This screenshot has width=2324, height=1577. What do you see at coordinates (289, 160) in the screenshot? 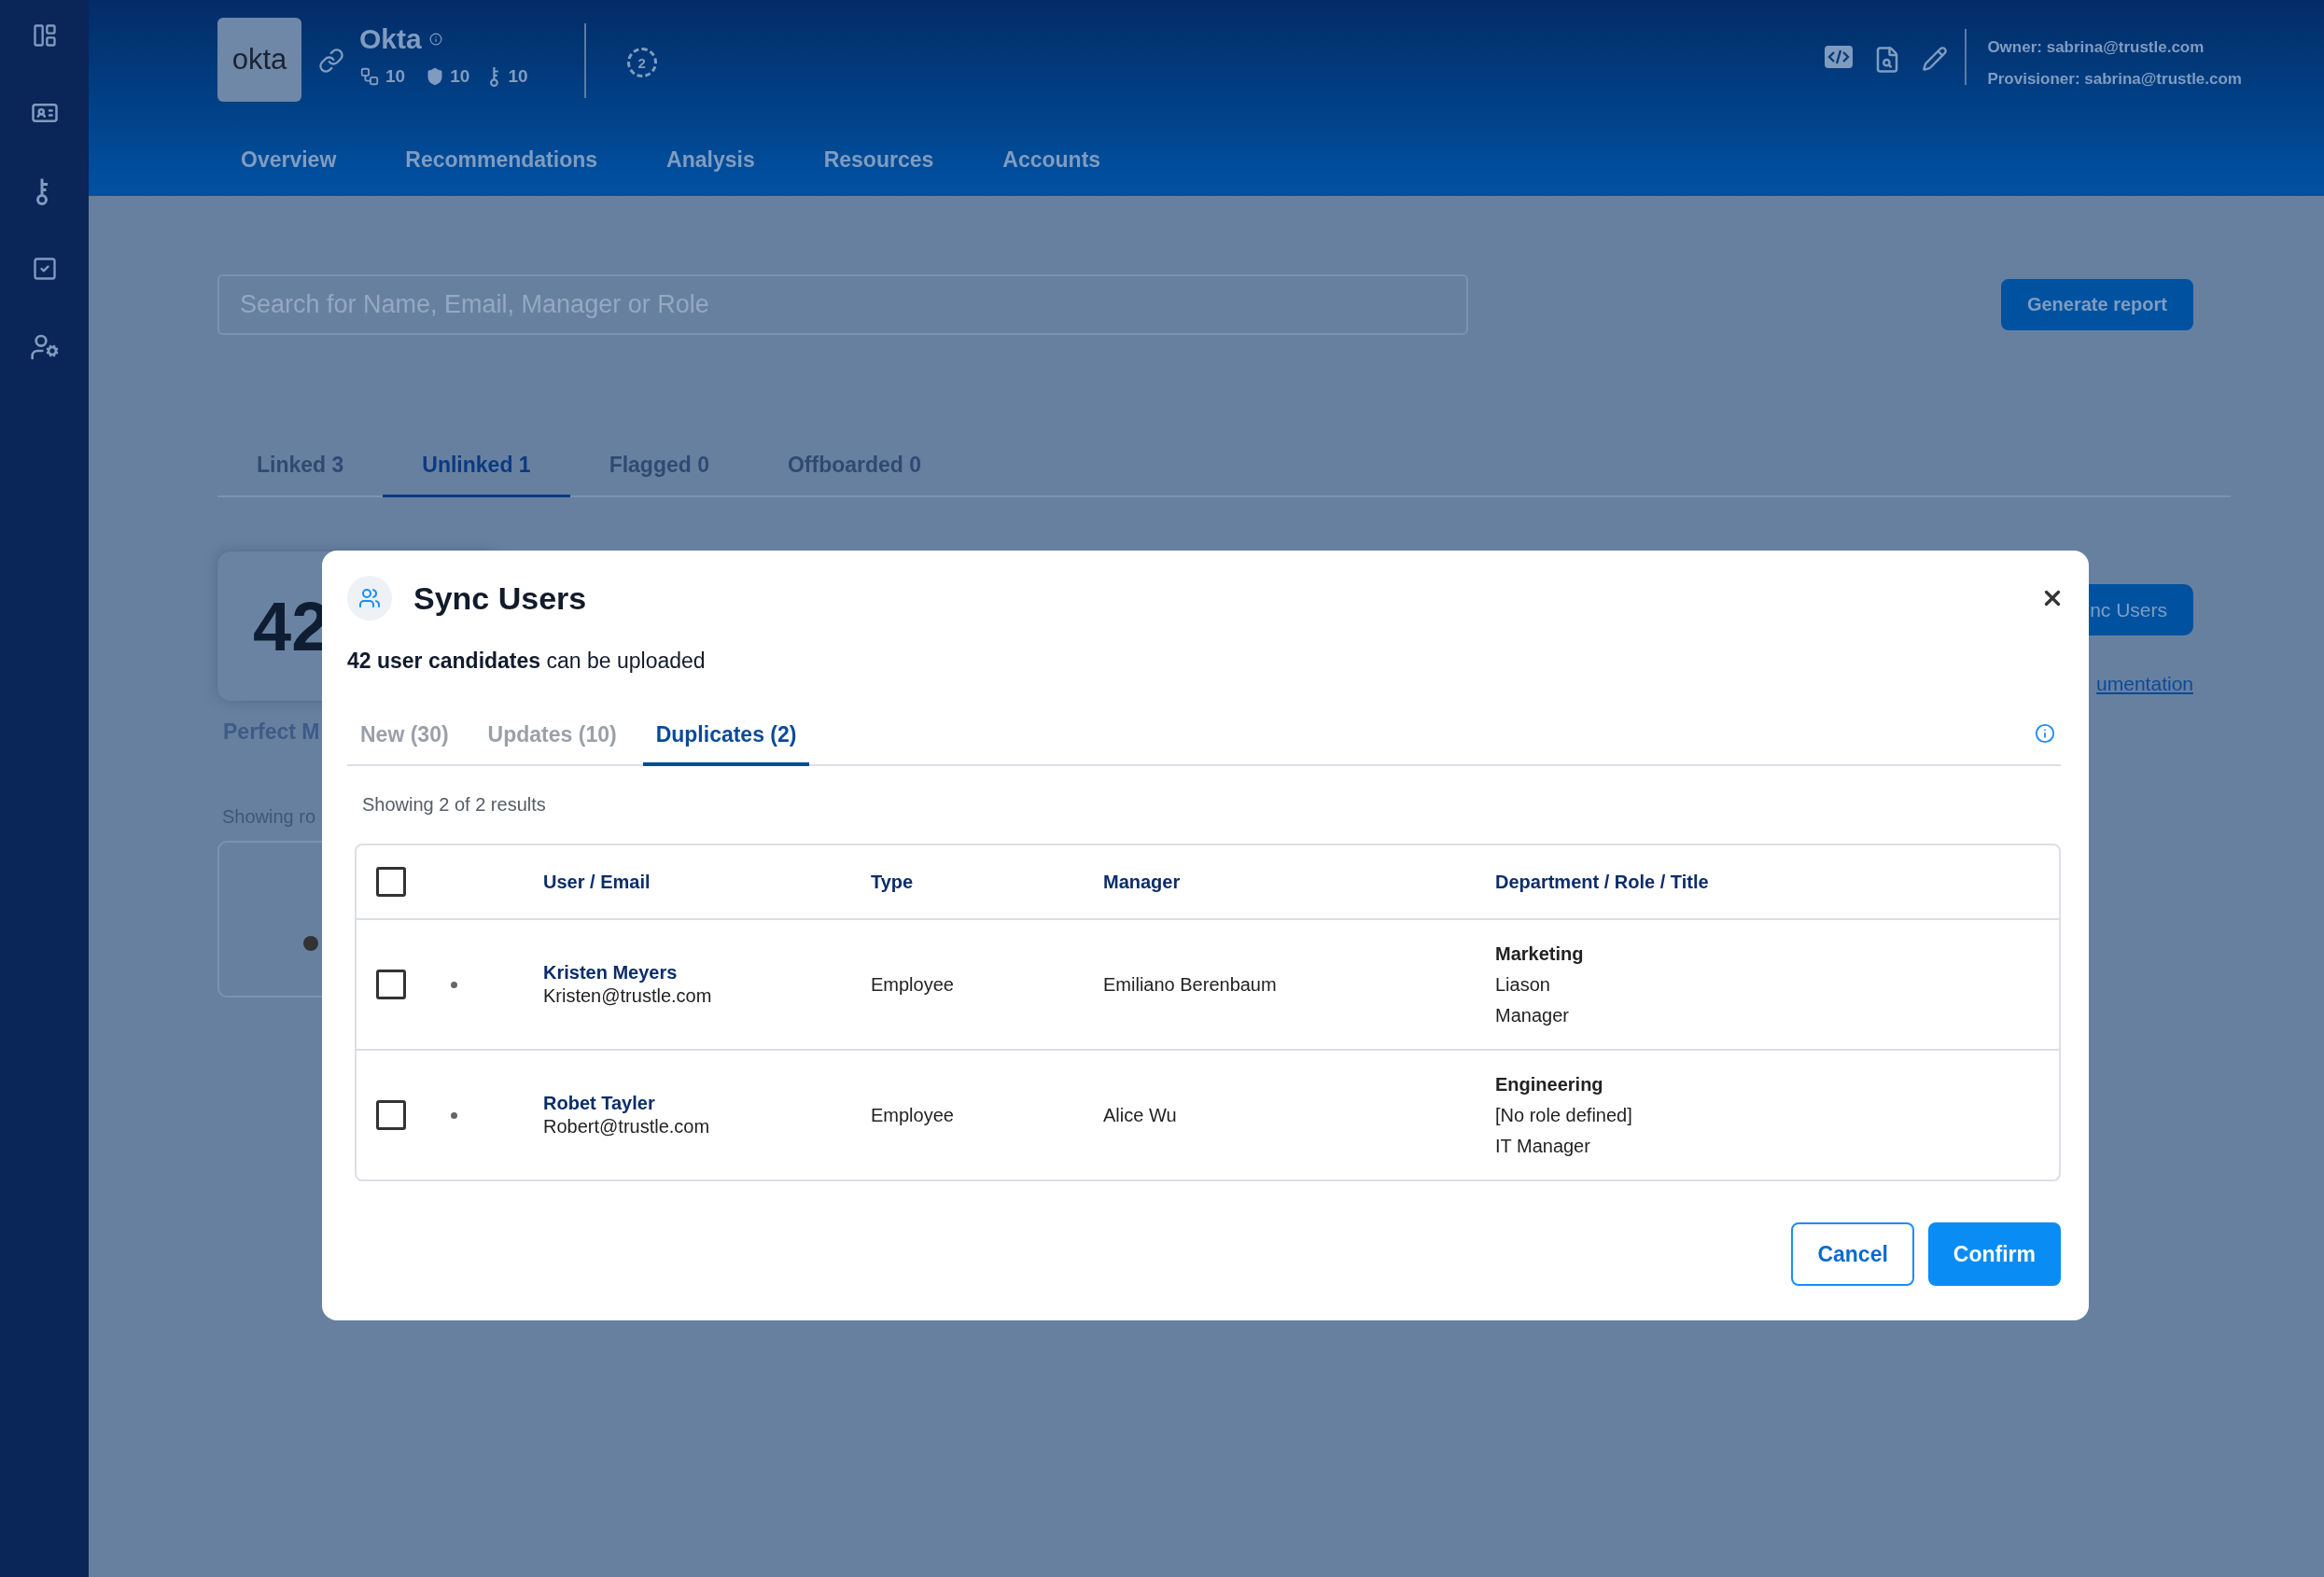
I see `nav-link: Overview` at bounding box center [289, 160].